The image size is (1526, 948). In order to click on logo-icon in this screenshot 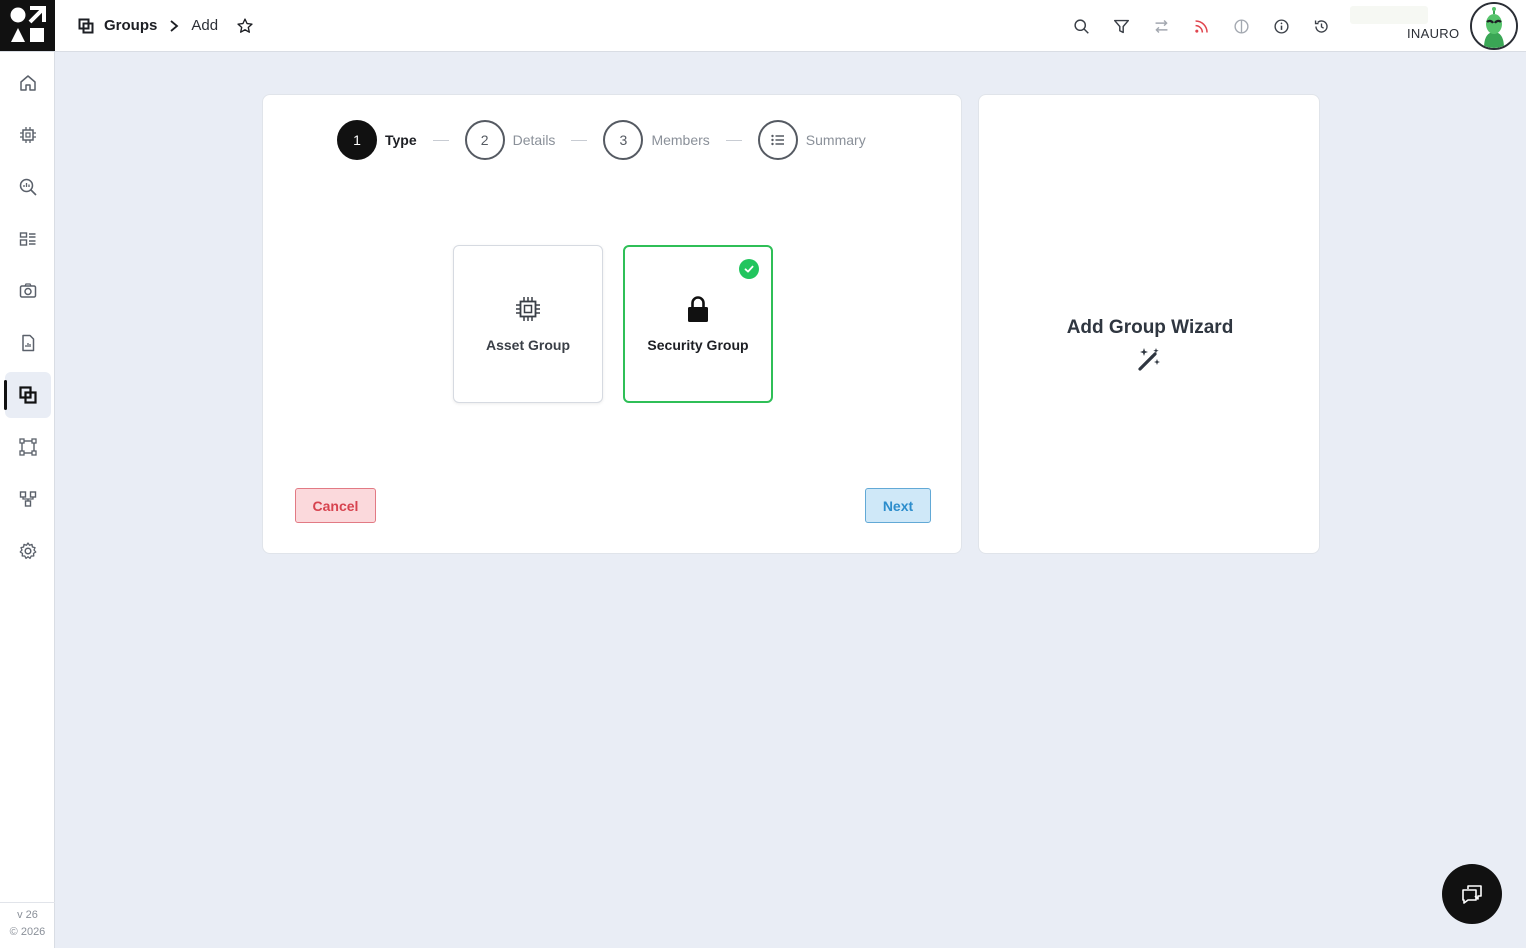, I will do `click(28, 24)`.